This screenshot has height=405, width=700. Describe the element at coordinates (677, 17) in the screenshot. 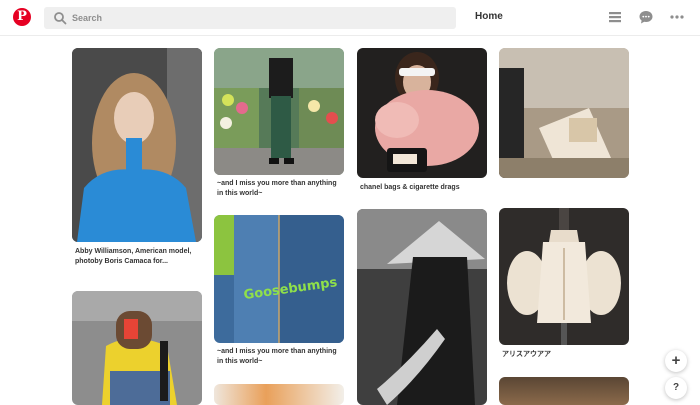

I see `more-icon` at that location.